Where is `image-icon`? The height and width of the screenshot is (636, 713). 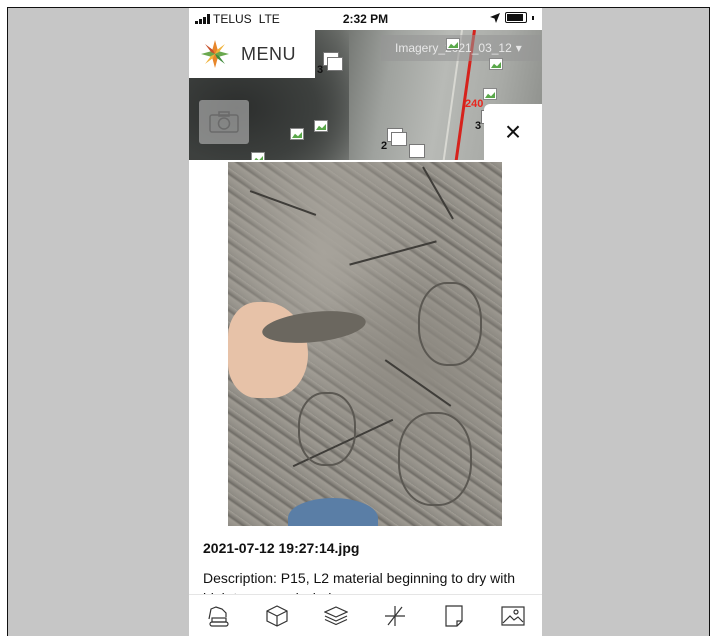
image-icon is located at coordinates (512, 616).